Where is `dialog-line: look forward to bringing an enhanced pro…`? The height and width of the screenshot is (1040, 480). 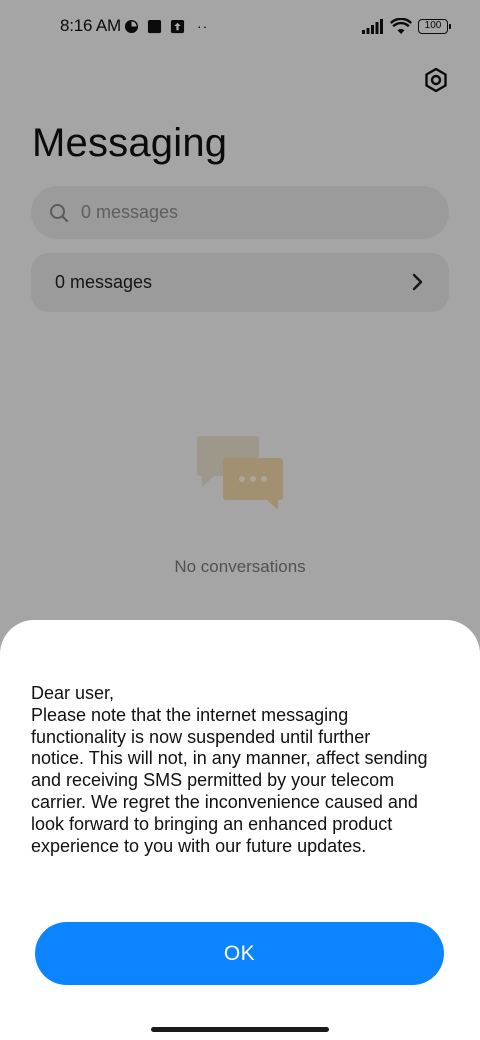
dialog-line: look forward to bringing an enhanced pro… is located at coordinates (212, 823).